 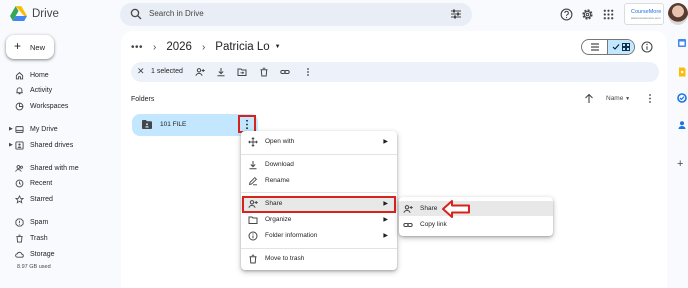 I want to click on submenu-item-label: Share, so click(x=429, y=208).